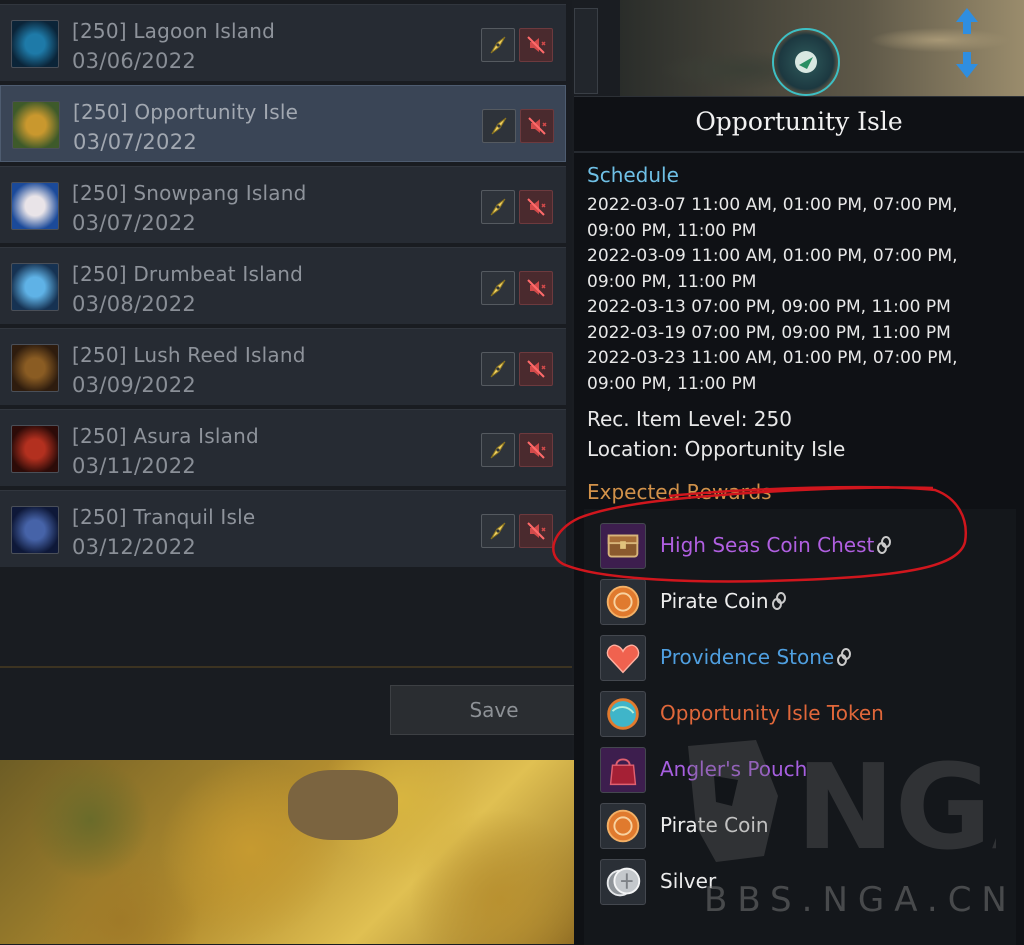 Image resolution: width=1024 pixels, height=945 pixels. What do you see at coordinates (174, 31) in the screenshot?
I see `island-name: [250] Lagoon Island` at bounding box center [174, 31].